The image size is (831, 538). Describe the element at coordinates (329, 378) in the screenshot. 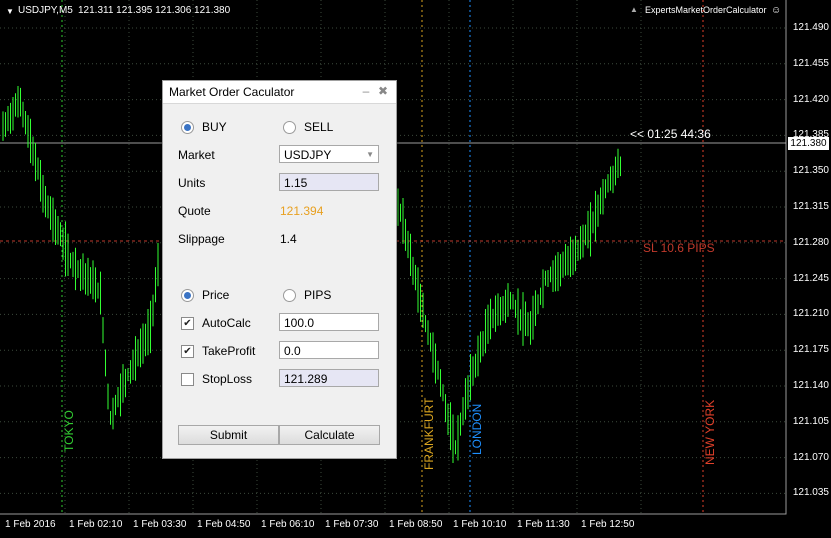

I see `stoploss-field: 121.289` at that location.